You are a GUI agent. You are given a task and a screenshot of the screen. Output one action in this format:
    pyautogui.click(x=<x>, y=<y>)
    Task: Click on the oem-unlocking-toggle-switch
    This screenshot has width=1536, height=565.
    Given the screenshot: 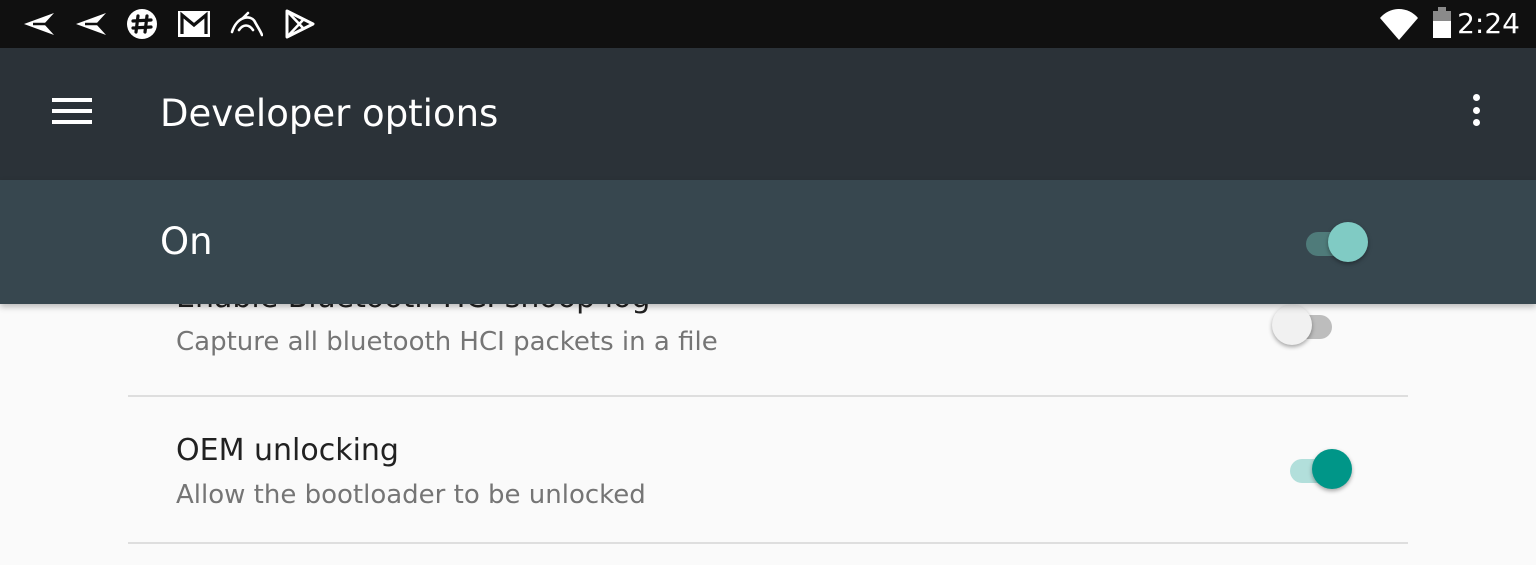 What is the action you would take?
    pyautogui.click(x=1319, y=468)
    